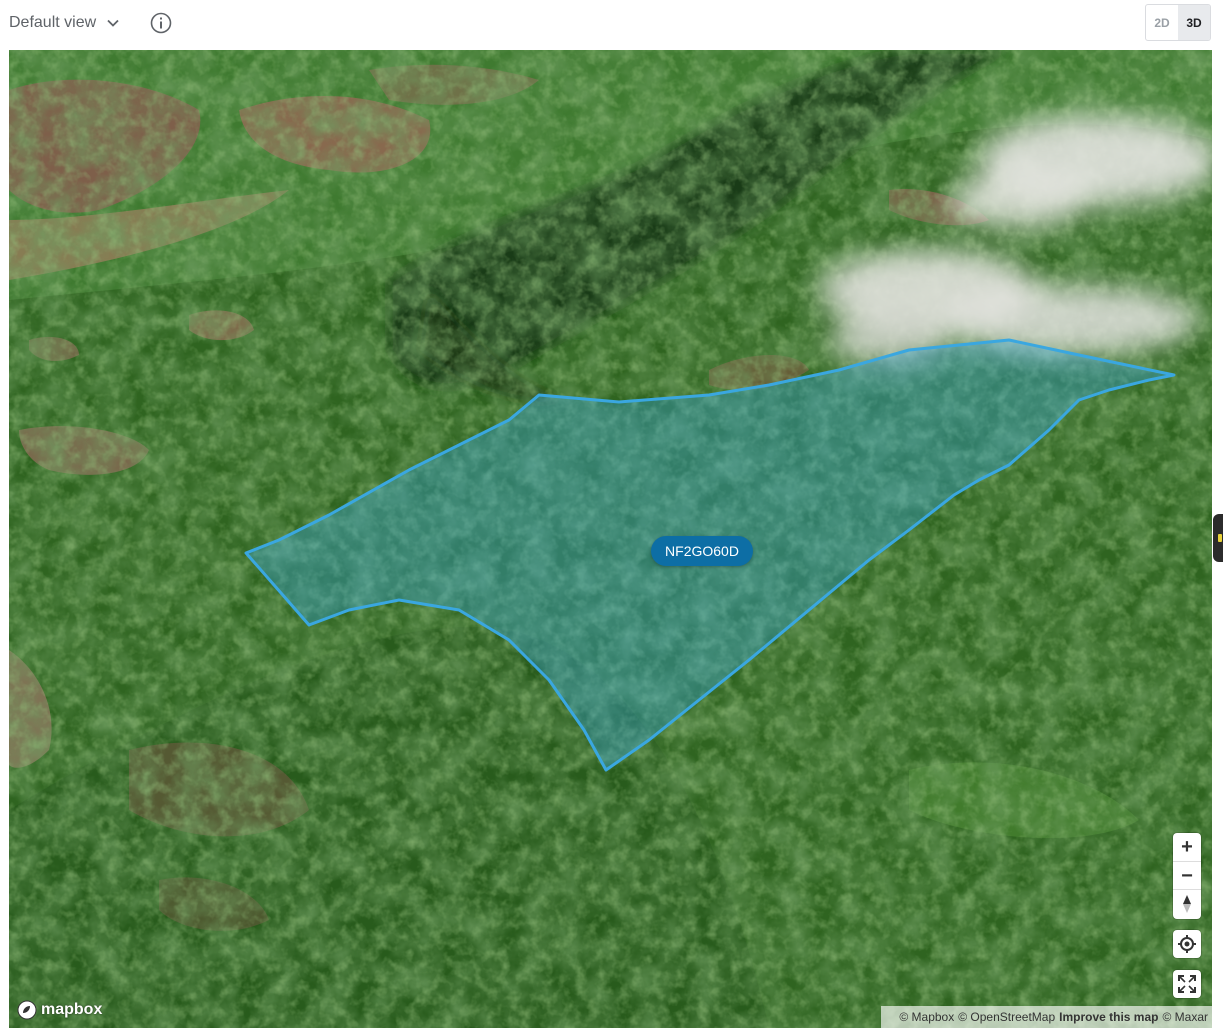  What do you see at coordinates (1218, 538) in the screenshot?
I see `side-panel-handle` at bounding box center [1218, 538].